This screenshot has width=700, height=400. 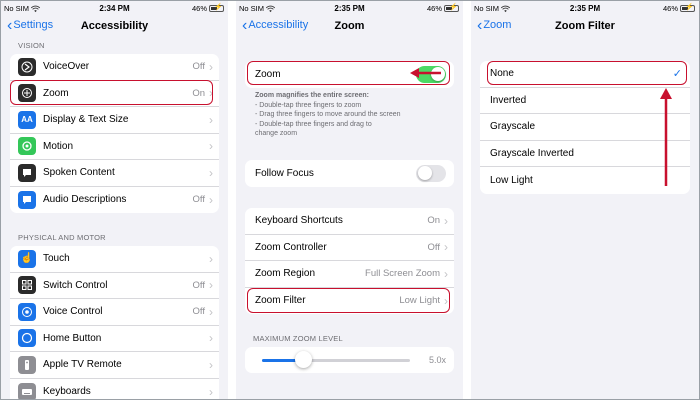 I want to click on arrowhead-zoom-toggle, so click(x=414, y=73).